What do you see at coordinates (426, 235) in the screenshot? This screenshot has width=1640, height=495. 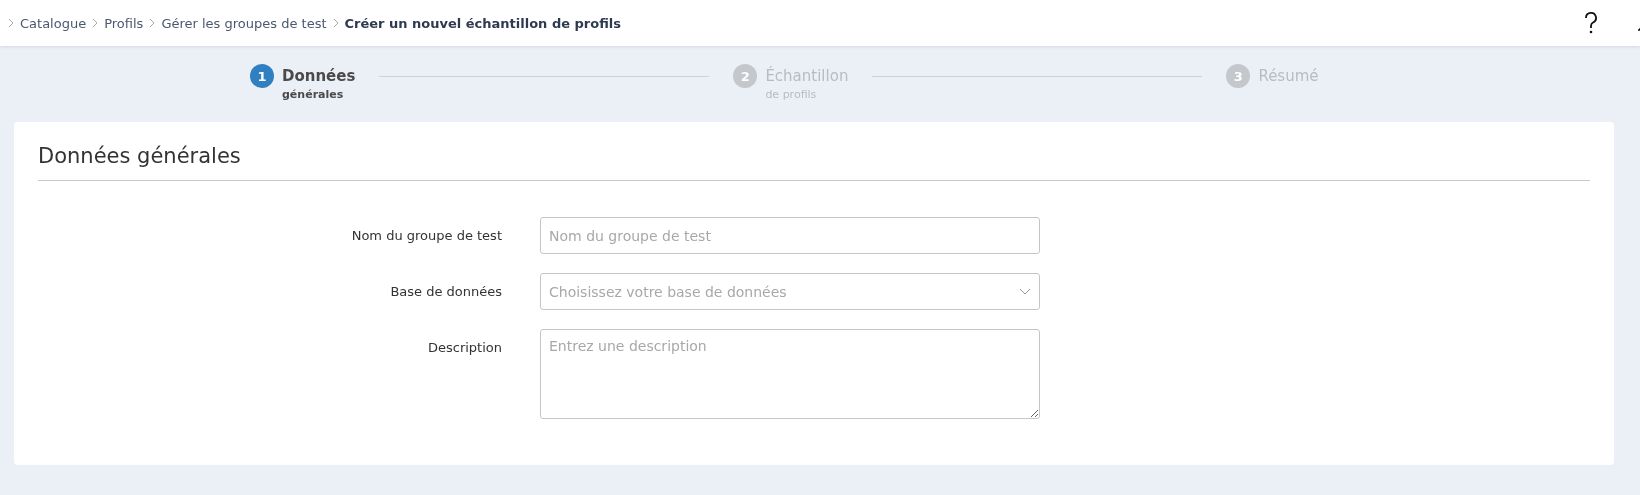 I see `field-label: Nom du groupe de test` at bounding box center [426, 235].